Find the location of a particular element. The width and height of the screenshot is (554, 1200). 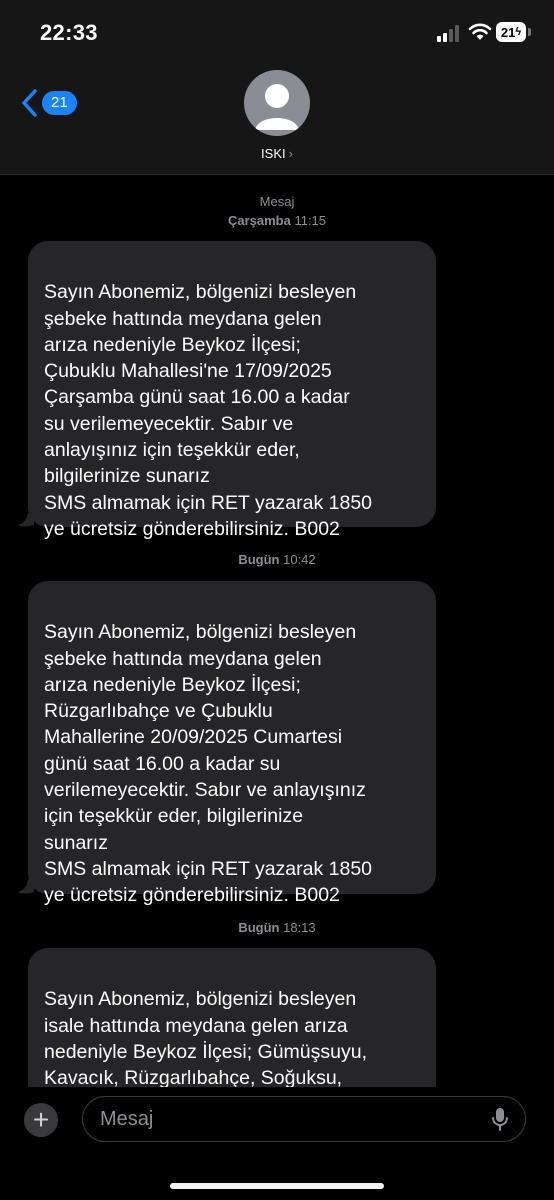

battery-level: 21 is located at coordinates (508, 32).